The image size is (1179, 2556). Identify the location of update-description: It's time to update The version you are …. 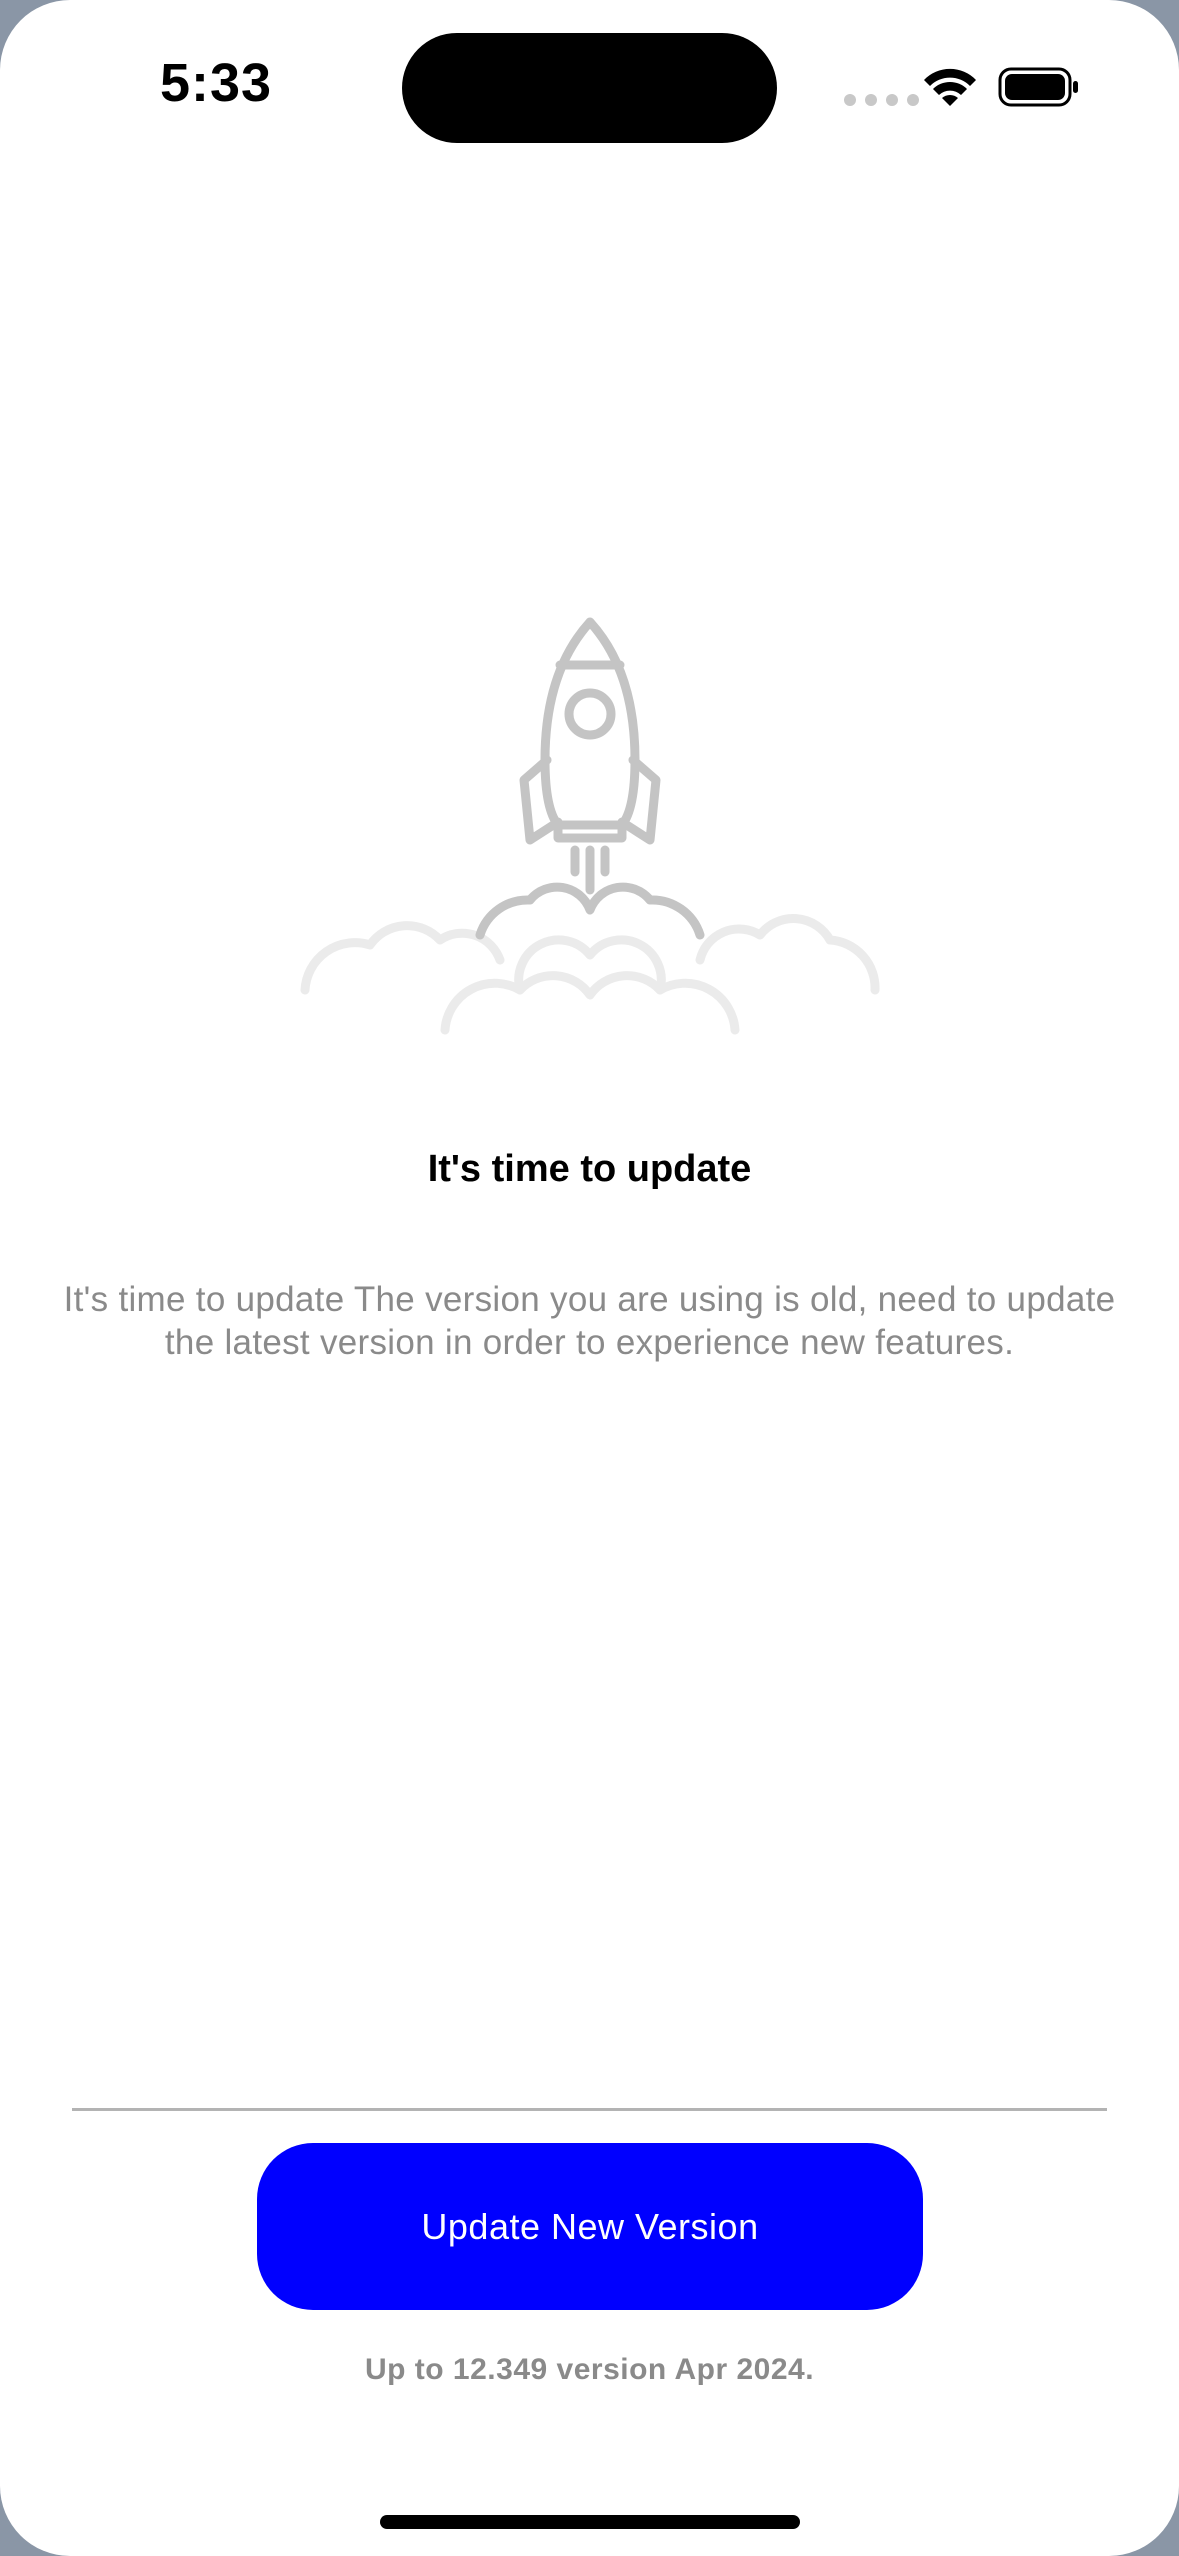
(589, 1321).